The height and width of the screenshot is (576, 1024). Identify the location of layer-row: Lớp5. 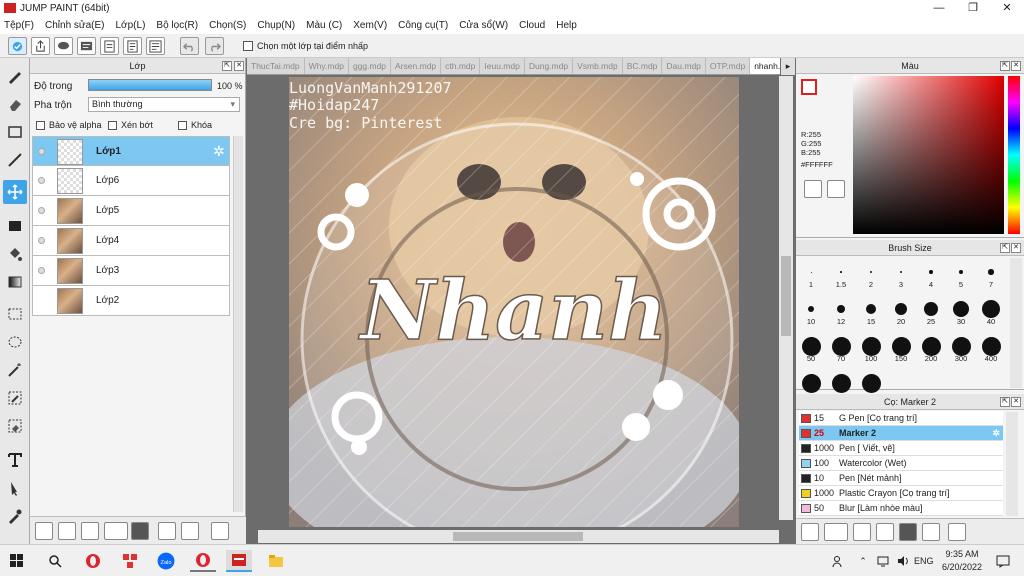
(131, 211).